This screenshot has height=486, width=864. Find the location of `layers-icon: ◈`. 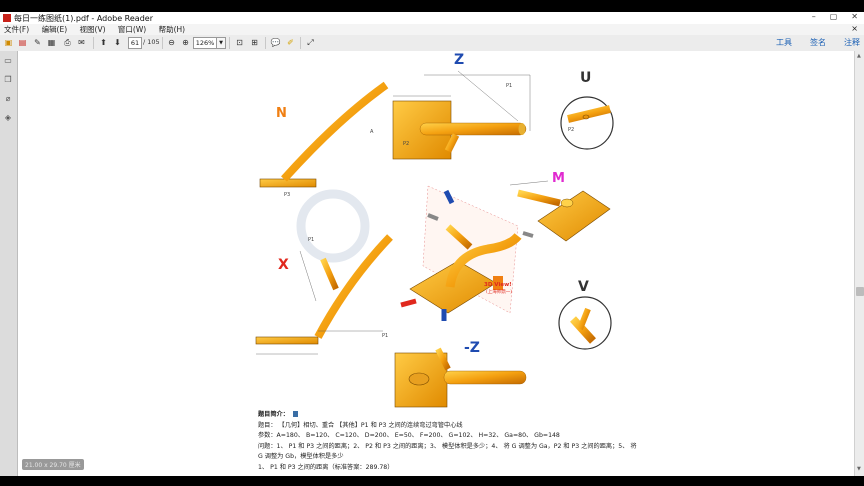

layers-icon: ◈ is located at coordinates (8, 118).